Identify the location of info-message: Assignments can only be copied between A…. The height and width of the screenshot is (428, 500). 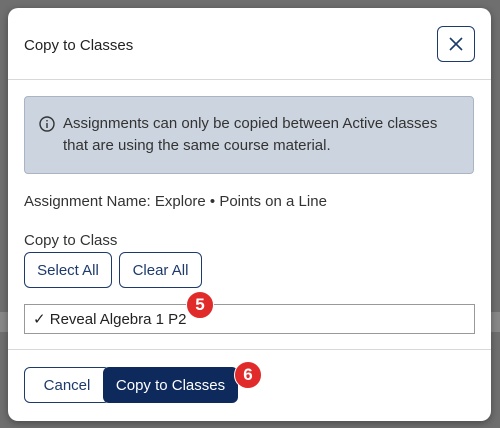
(250, 134).